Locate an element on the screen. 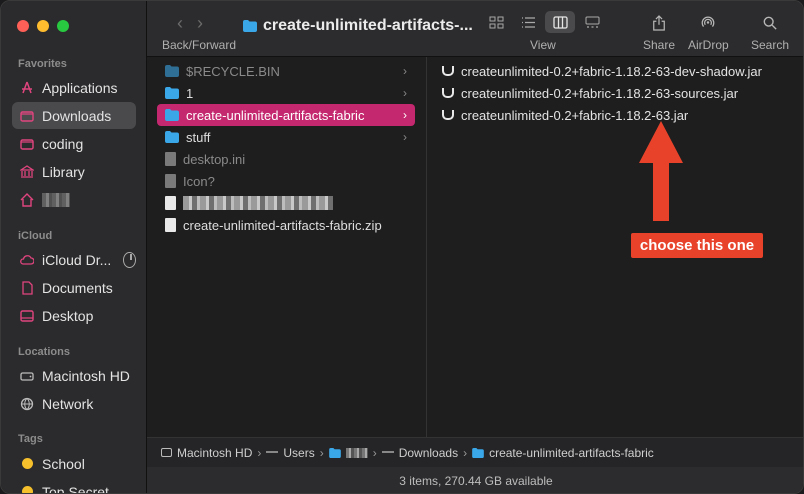  sidebar-item-coding: coding is located at coordinates (74, 143).